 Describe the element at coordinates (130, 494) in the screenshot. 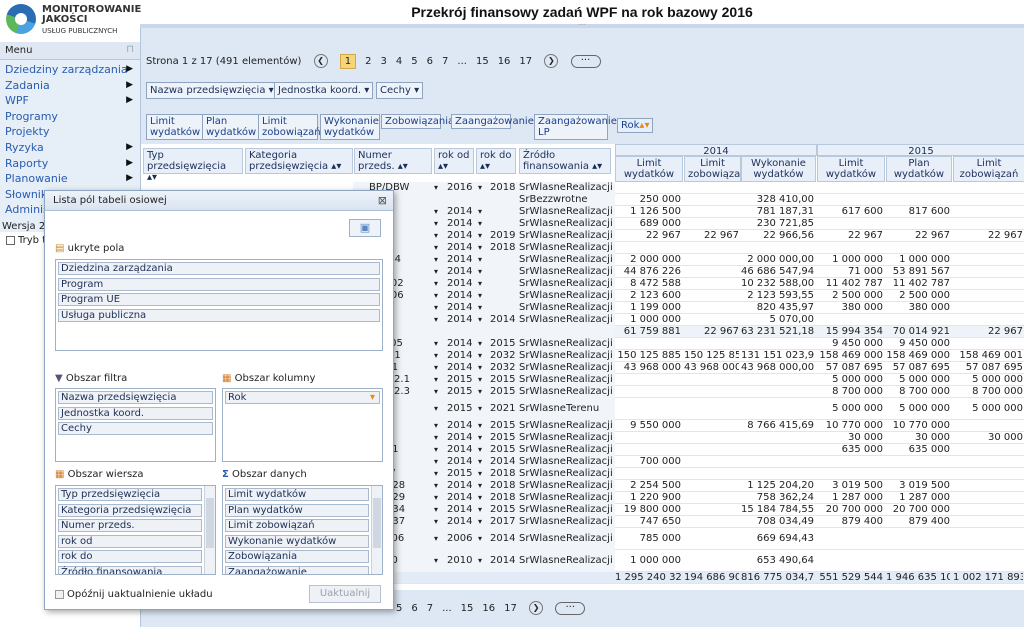

I see `field-item: Typ przedsięwzięcia` at that location.